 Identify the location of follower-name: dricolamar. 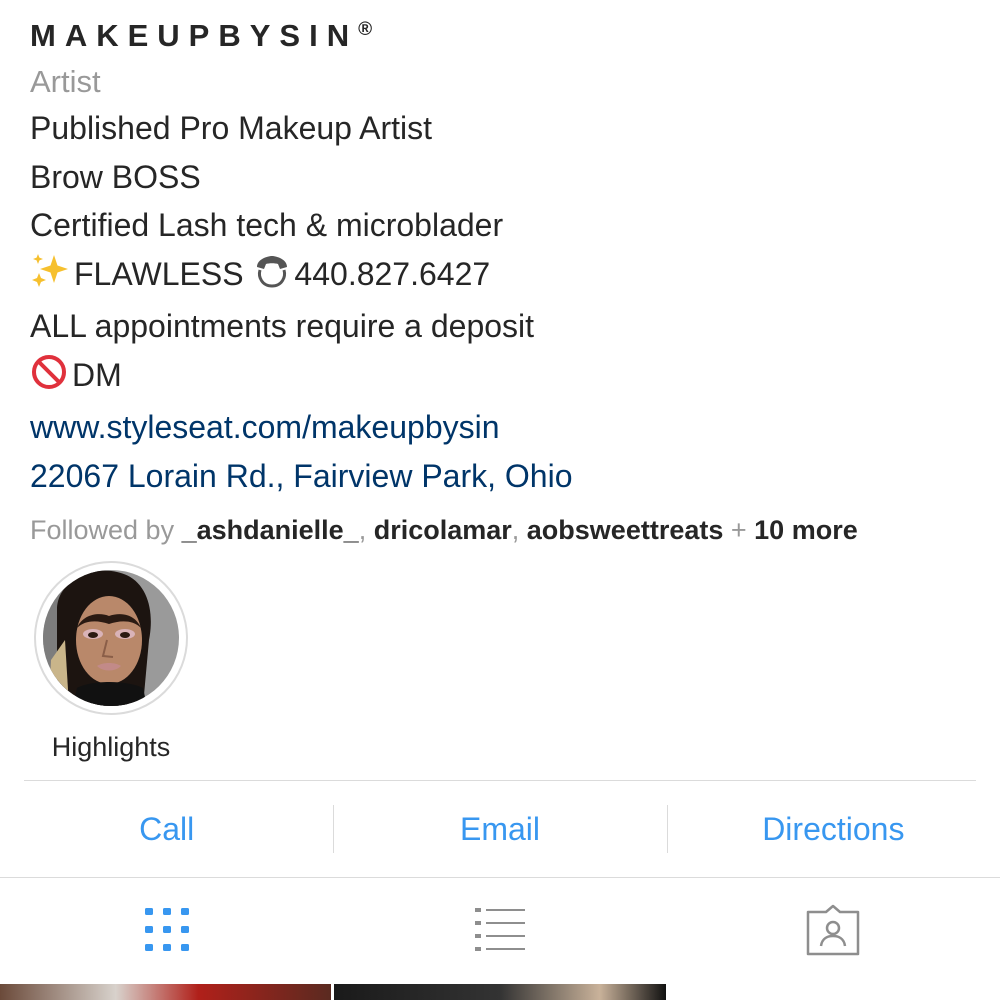
(443, 530).